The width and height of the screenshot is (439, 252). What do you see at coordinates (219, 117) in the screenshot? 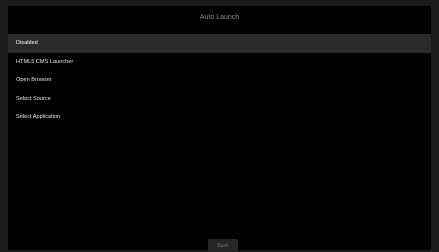
I see `menu-item-select-application: Select Application` at bounding box center [219, 117].